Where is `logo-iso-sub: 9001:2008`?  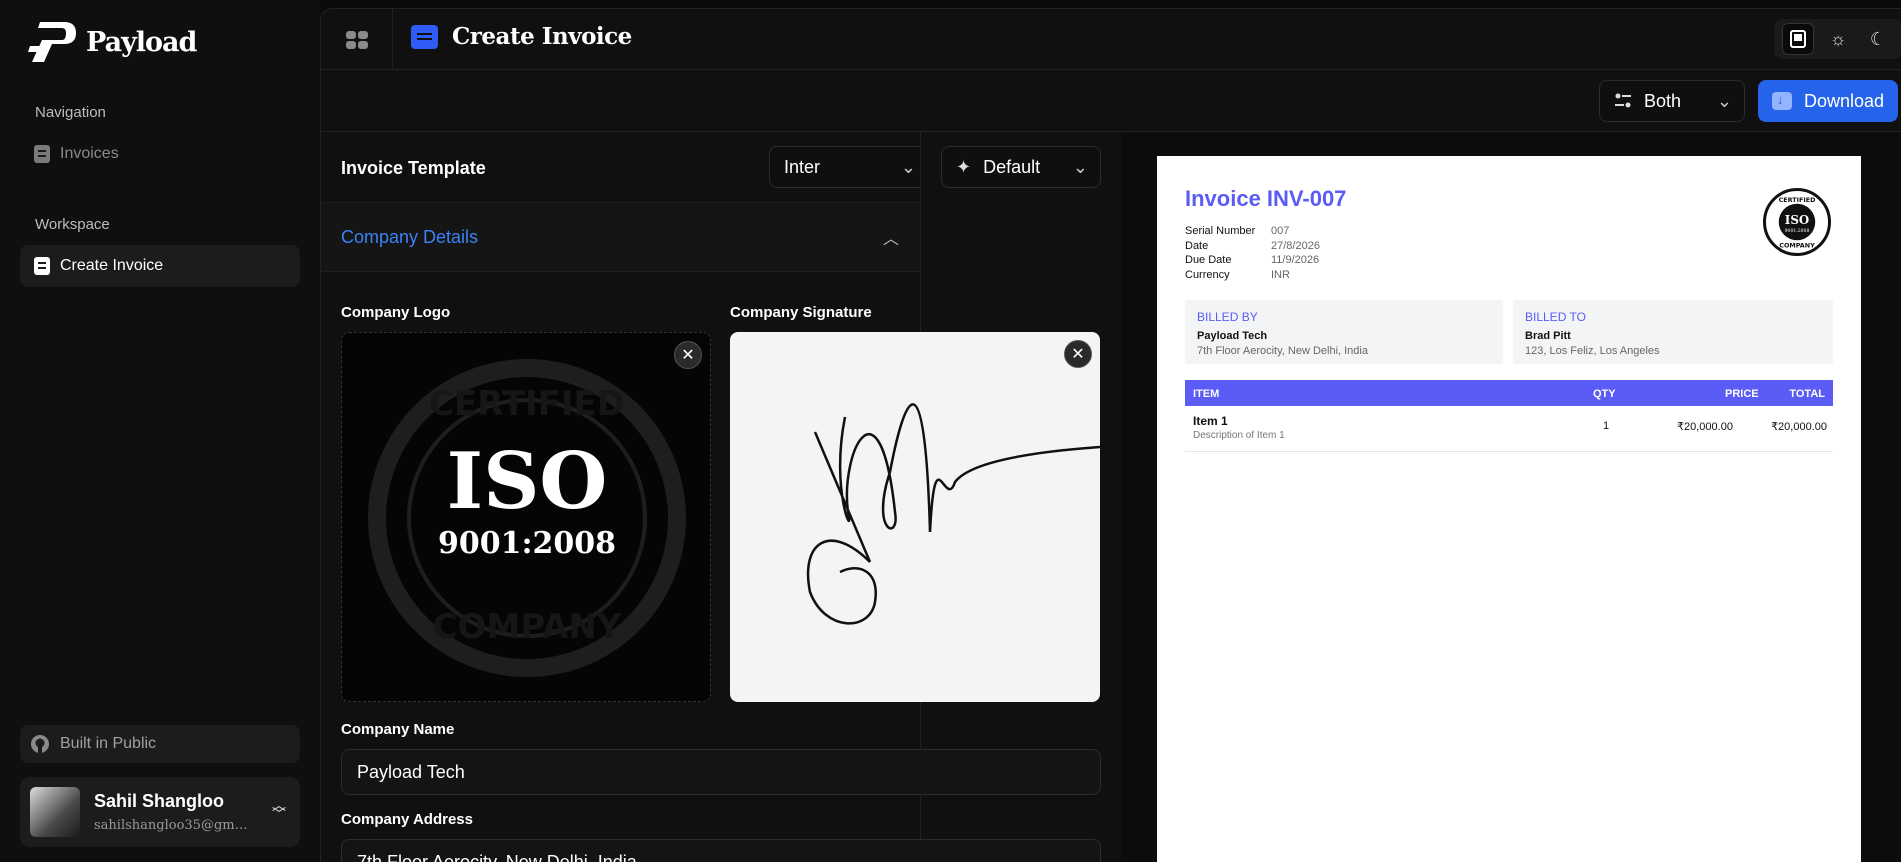 logo-iso-sub: 9001:2008 is located at coordinates (527, 543).